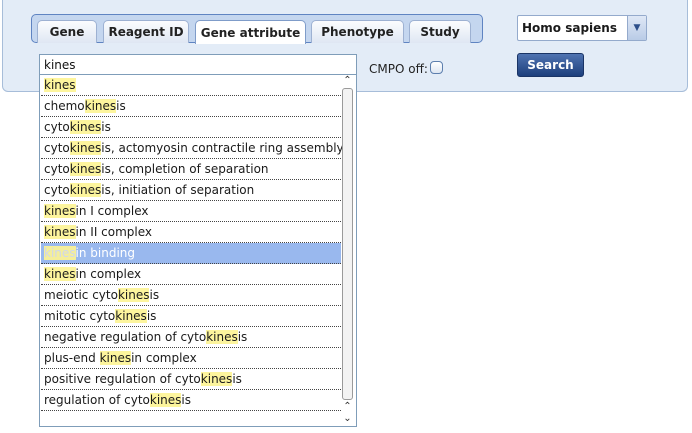 The height and width of the screenshot is (433, 692). Describe the element at coordinates (636, 28) in the screenshot. I see `chevron-down-icon: ▼` at that location.